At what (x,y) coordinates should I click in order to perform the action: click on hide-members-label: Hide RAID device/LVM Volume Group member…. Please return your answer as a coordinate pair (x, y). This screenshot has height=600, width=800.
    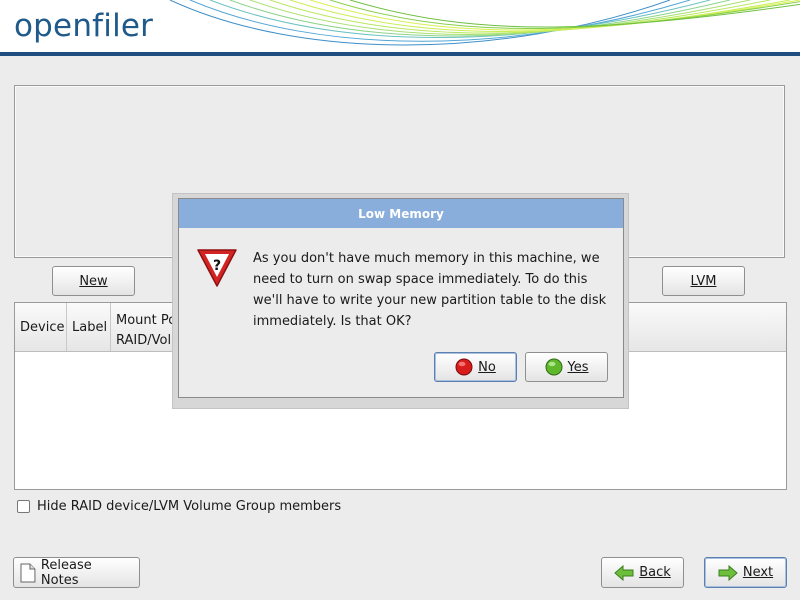
    Looking at the image, I should click on (189, 506).